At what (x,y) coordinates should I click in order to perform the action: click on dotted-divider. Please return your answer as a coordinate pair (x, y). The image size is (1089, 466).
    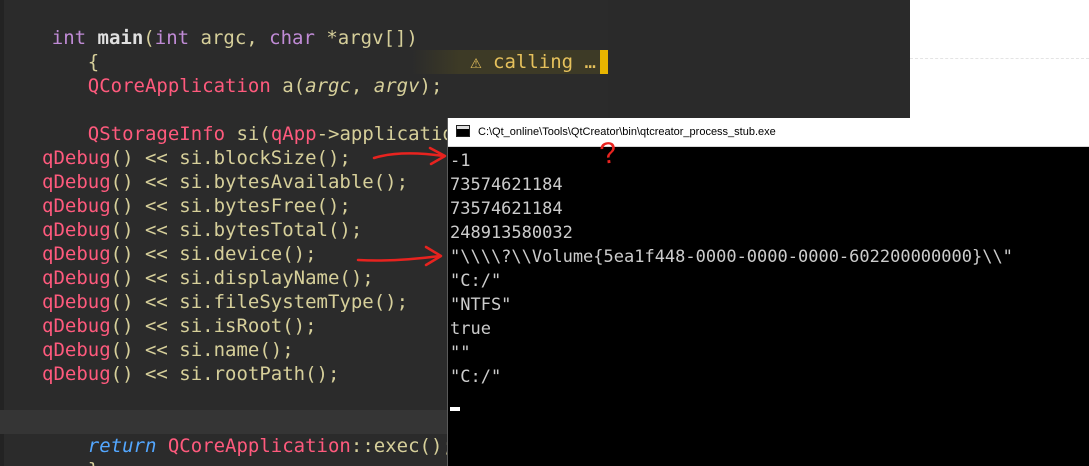
    Looking at the image, I should click on (999, 58).